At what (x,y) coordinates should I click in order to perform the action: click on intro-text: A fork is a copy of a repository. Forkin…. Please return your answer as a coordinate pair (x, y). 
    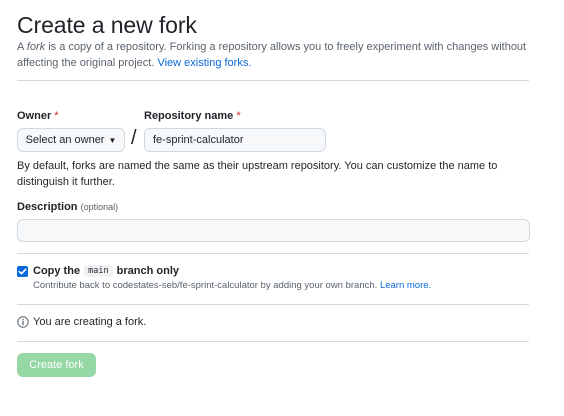
    Looking at the image, I should click on (272, 55).